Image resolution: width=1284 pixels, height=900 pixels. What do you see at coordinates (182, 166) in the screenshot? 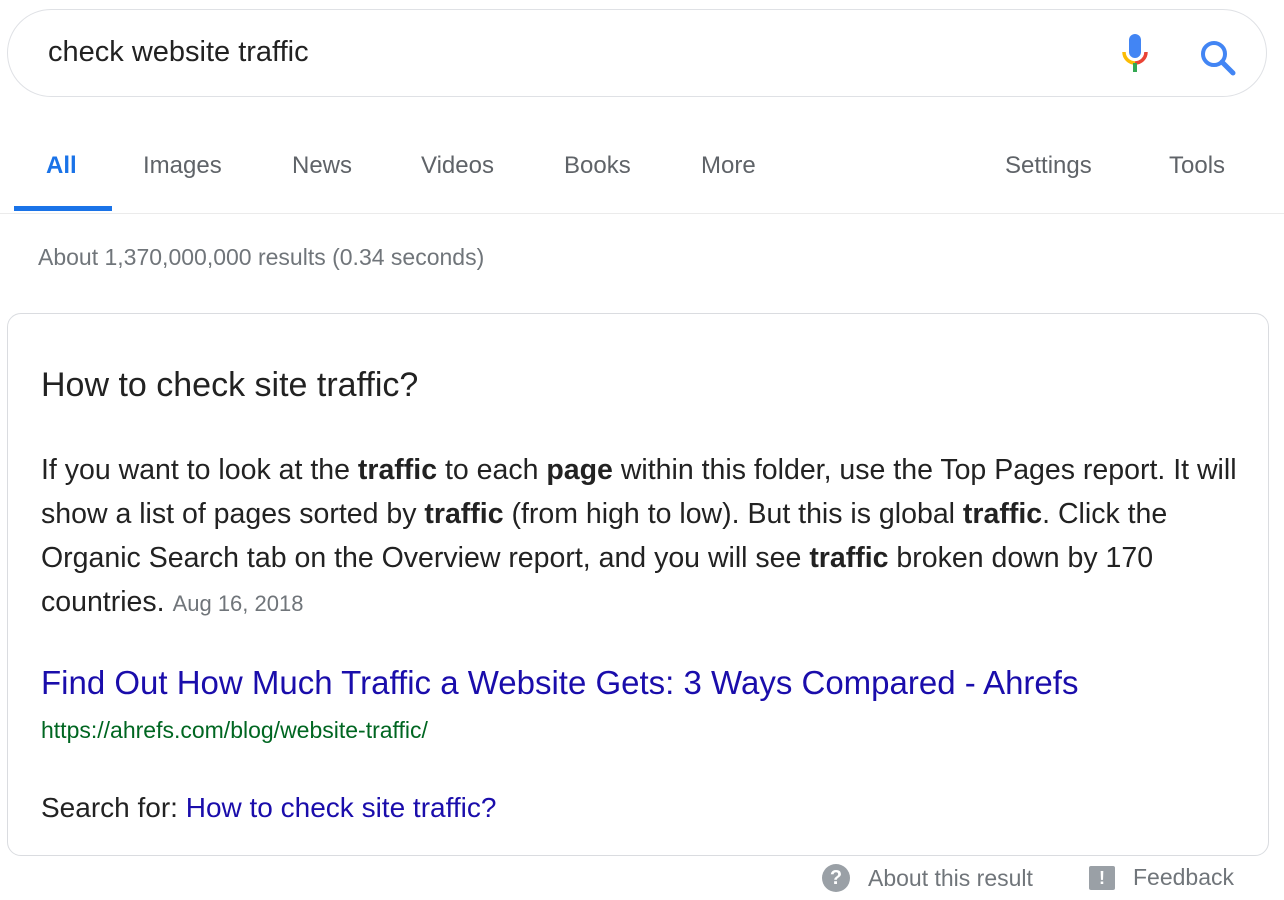
I see `tab-images: Images` at bounding box center [182, 166].